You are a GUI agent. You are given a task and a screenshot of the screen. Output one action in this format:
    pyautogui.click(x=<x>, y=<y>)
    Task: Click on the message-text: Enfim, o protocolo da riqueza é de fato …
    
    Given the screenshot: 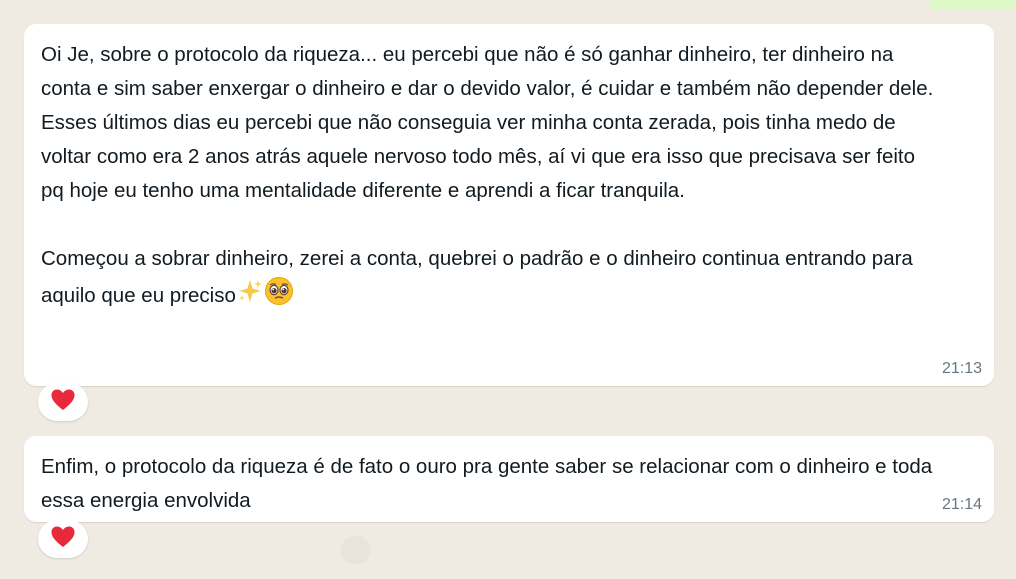 What is the action you would take?
    pyautogui.click(x=489, y=483)
    